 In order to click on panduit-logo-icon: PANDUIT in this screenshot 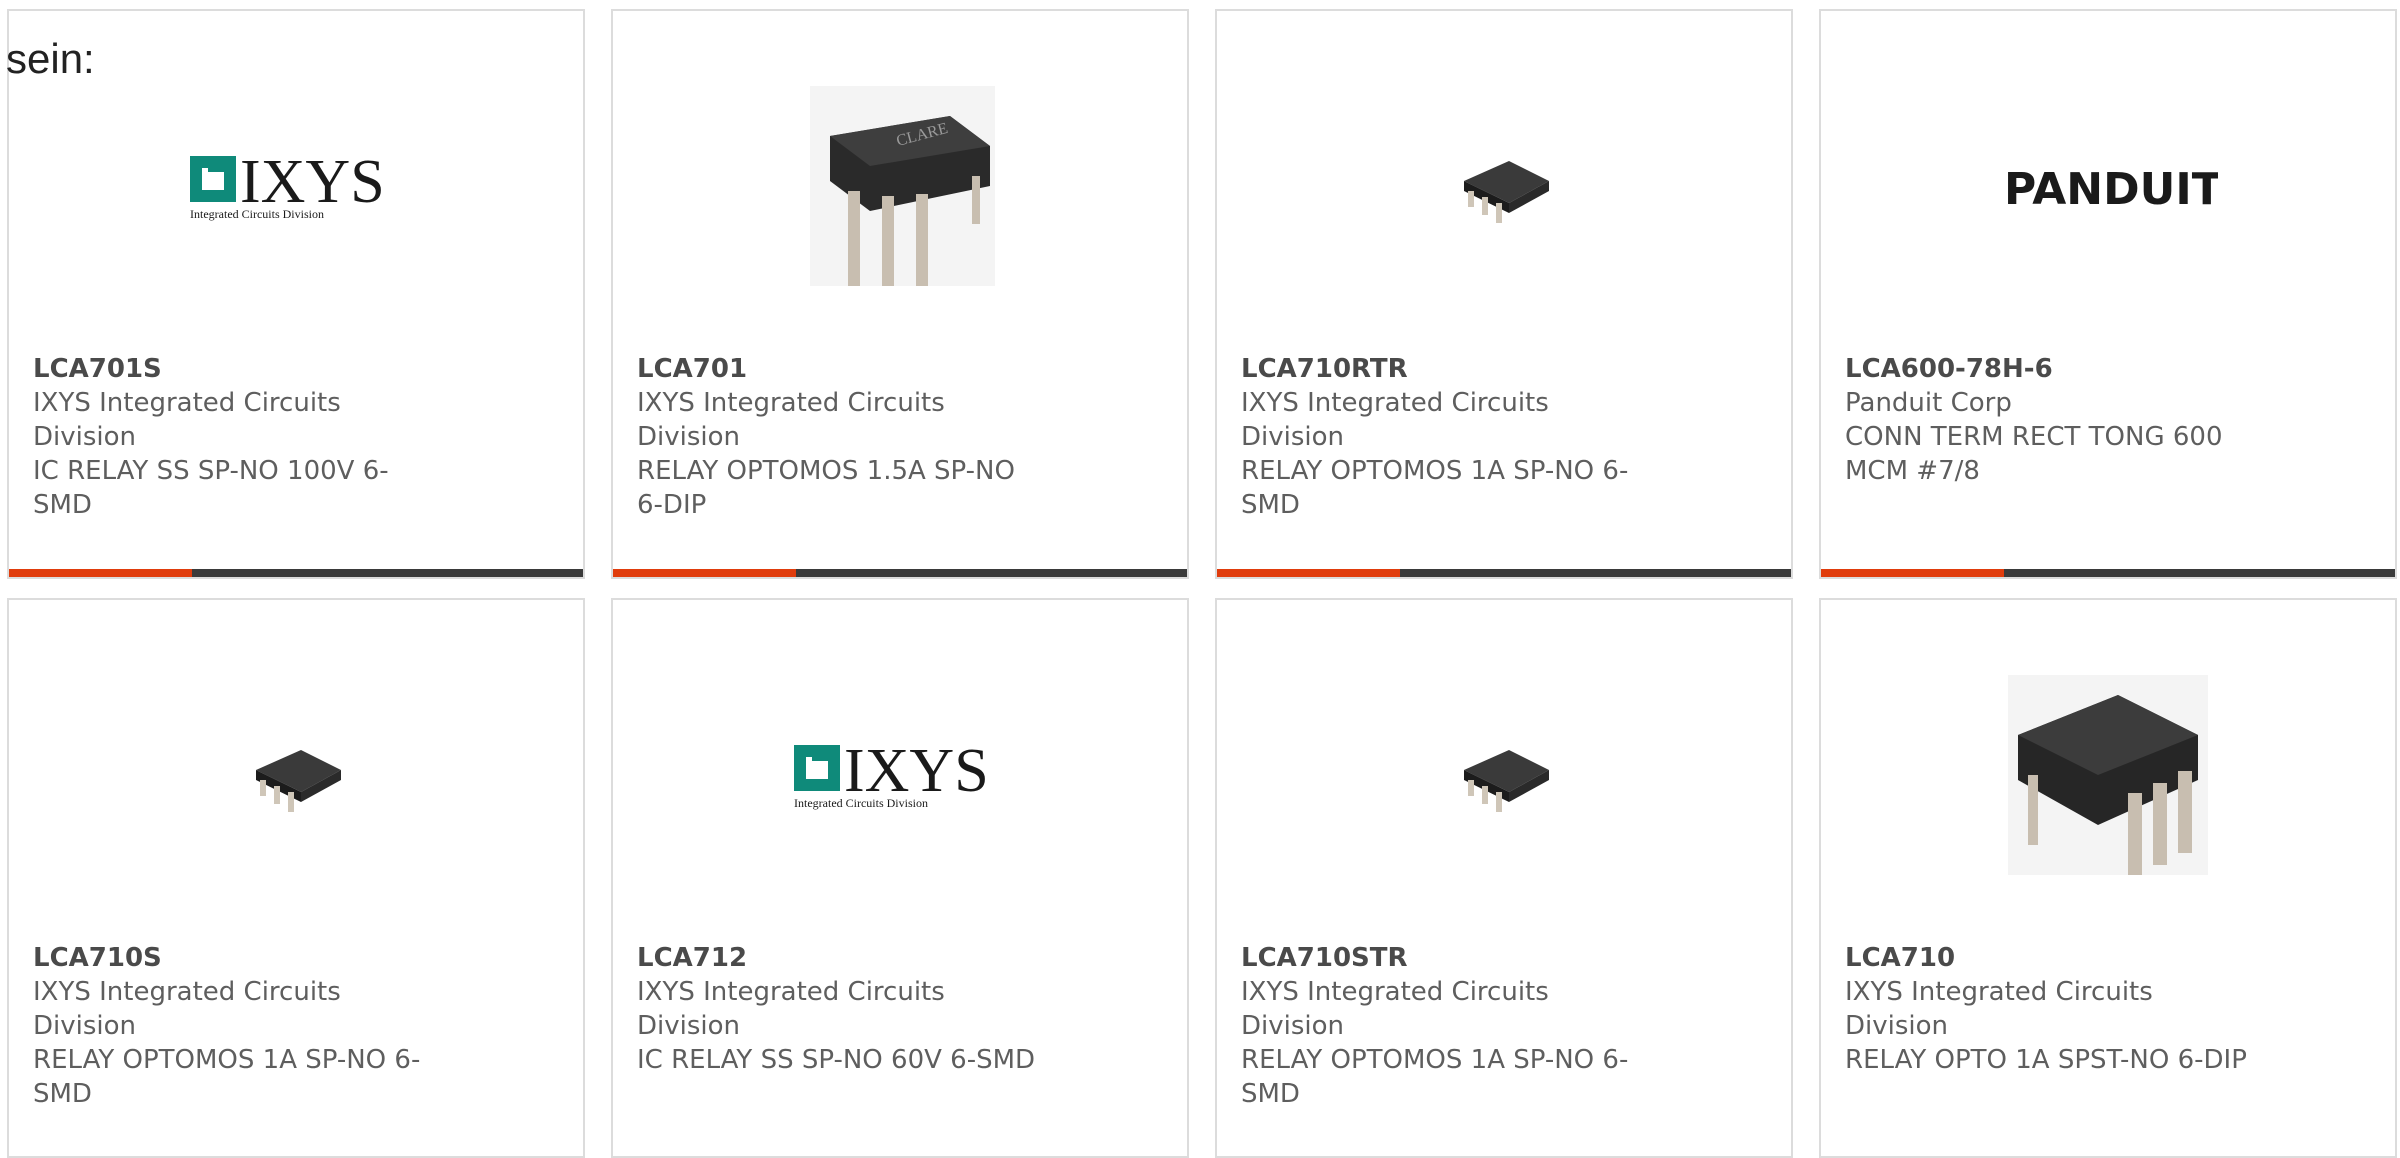, I will do `click(2111, 189)`.